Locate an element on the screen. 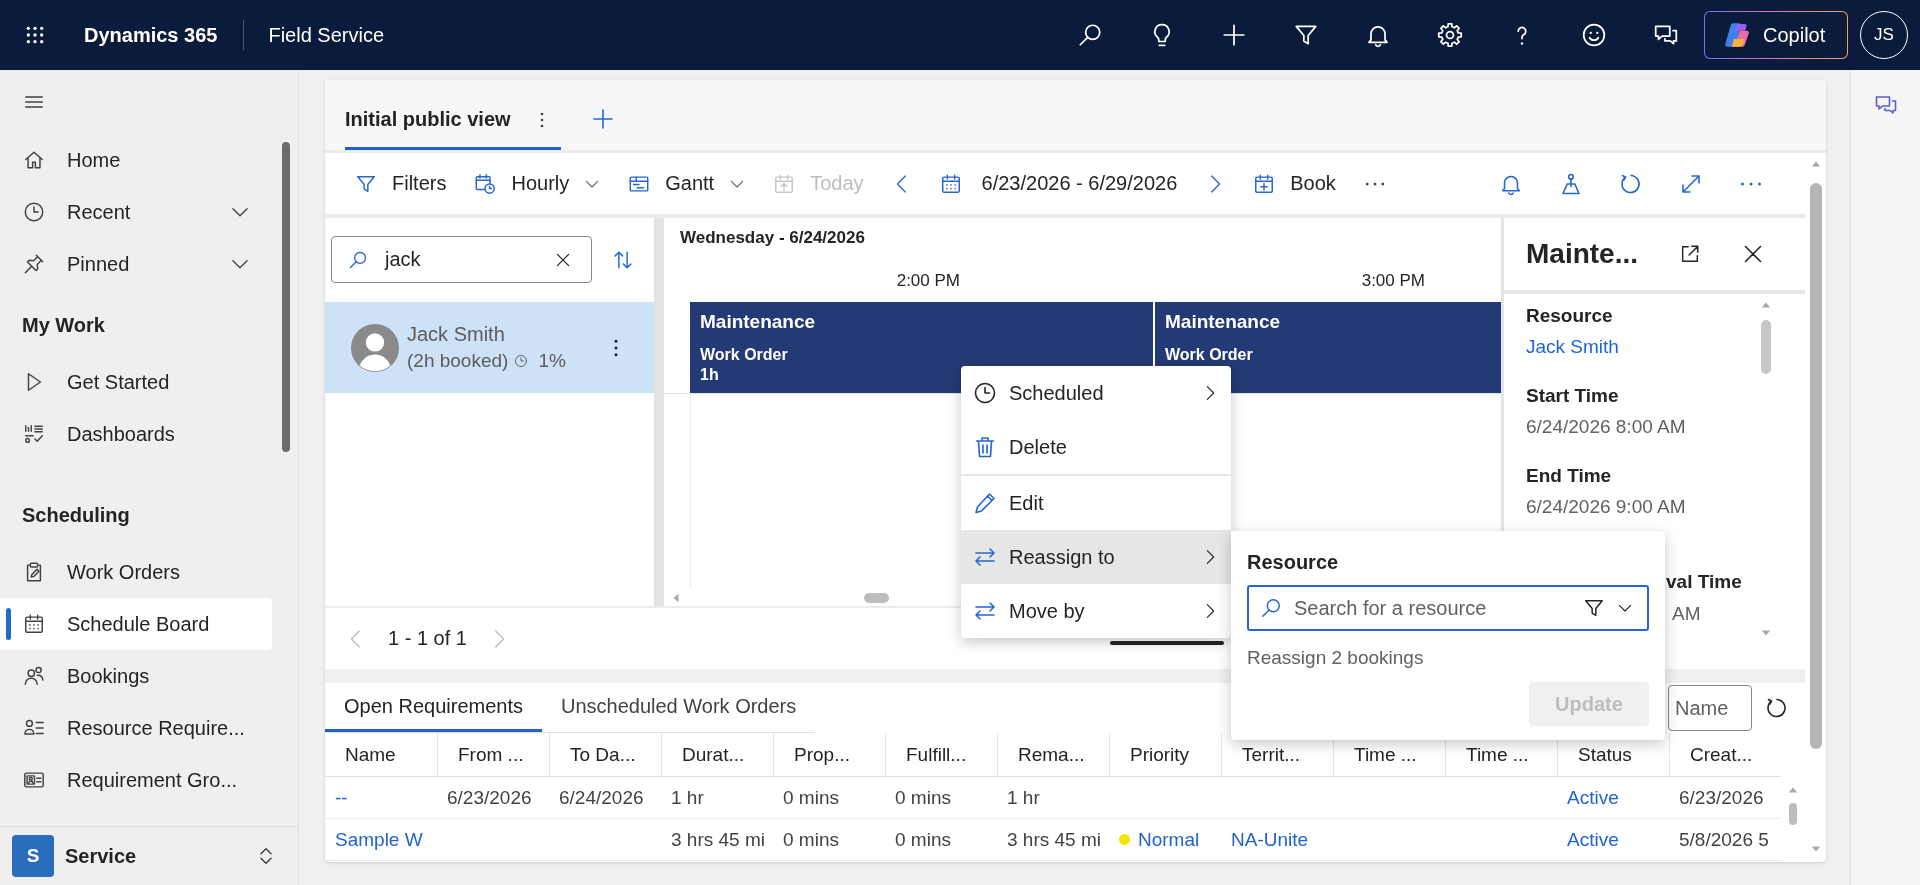  table-cell-text: 3 hrs 45 mi is located at coordinates (1054, 839).